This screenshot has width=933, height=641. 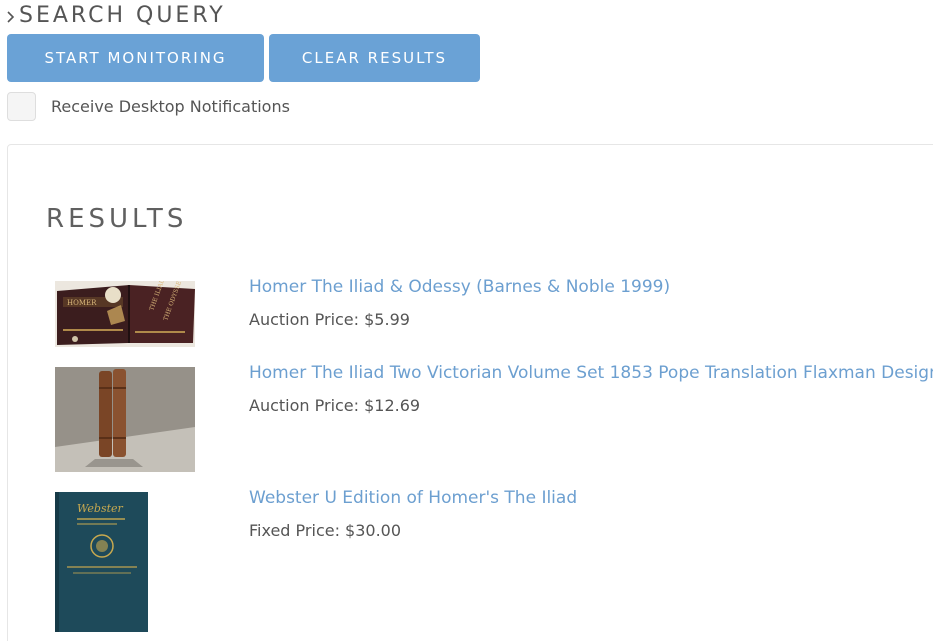 I want to click on desktop-notifications-option: Receive Desktop Notifications, so click(x=148, y=106).